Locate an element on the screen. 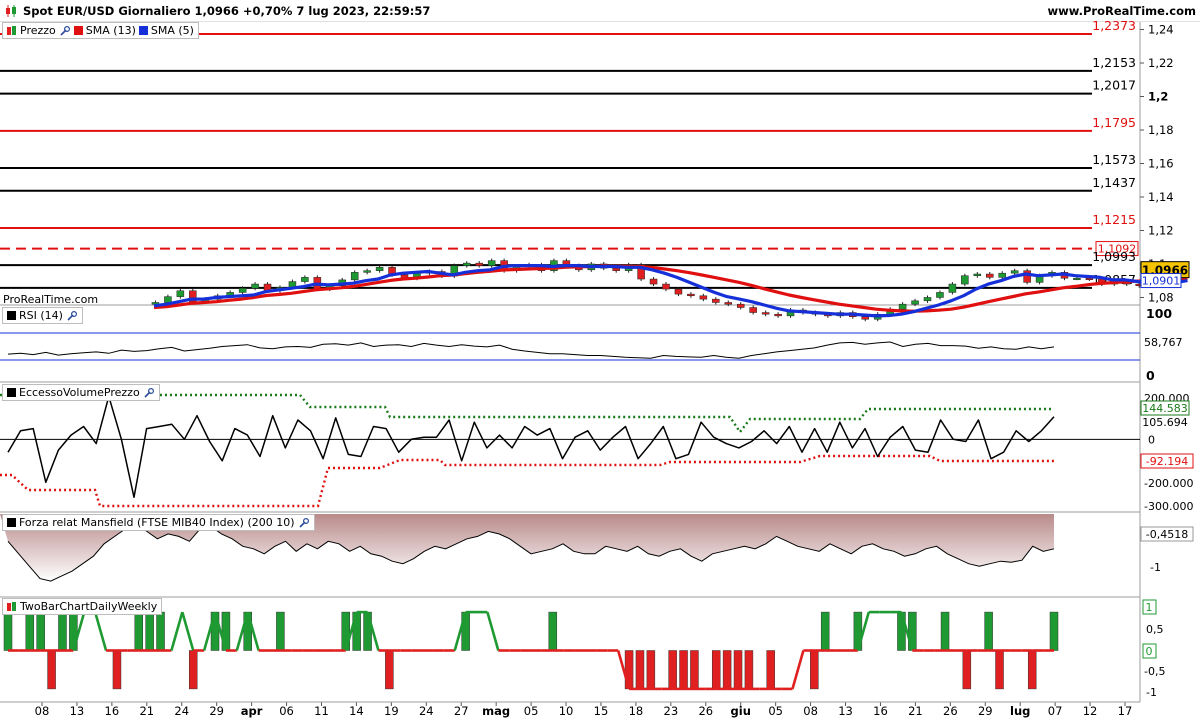 This screenshot has width=1200, height=720. twobar-zero-label: 0 is located at coordinates (1149, 651).